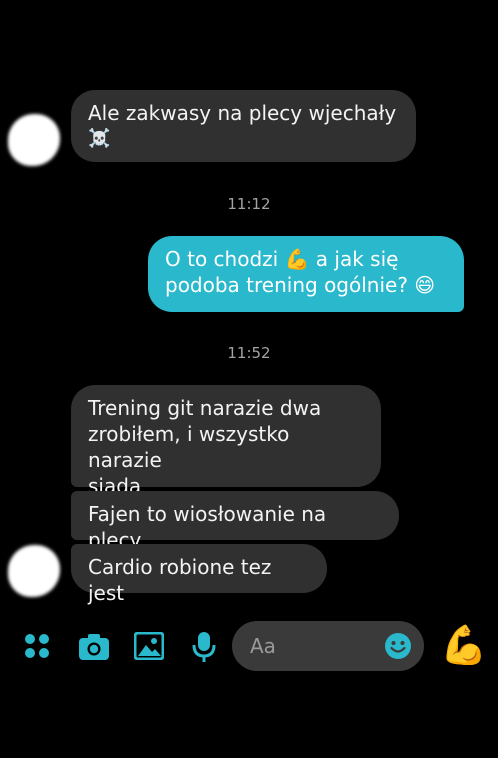 The width and height of the screenshot is (498, 758). I want to click on message-text: O to chodzi 💪 a jak się, so click(282, 259).